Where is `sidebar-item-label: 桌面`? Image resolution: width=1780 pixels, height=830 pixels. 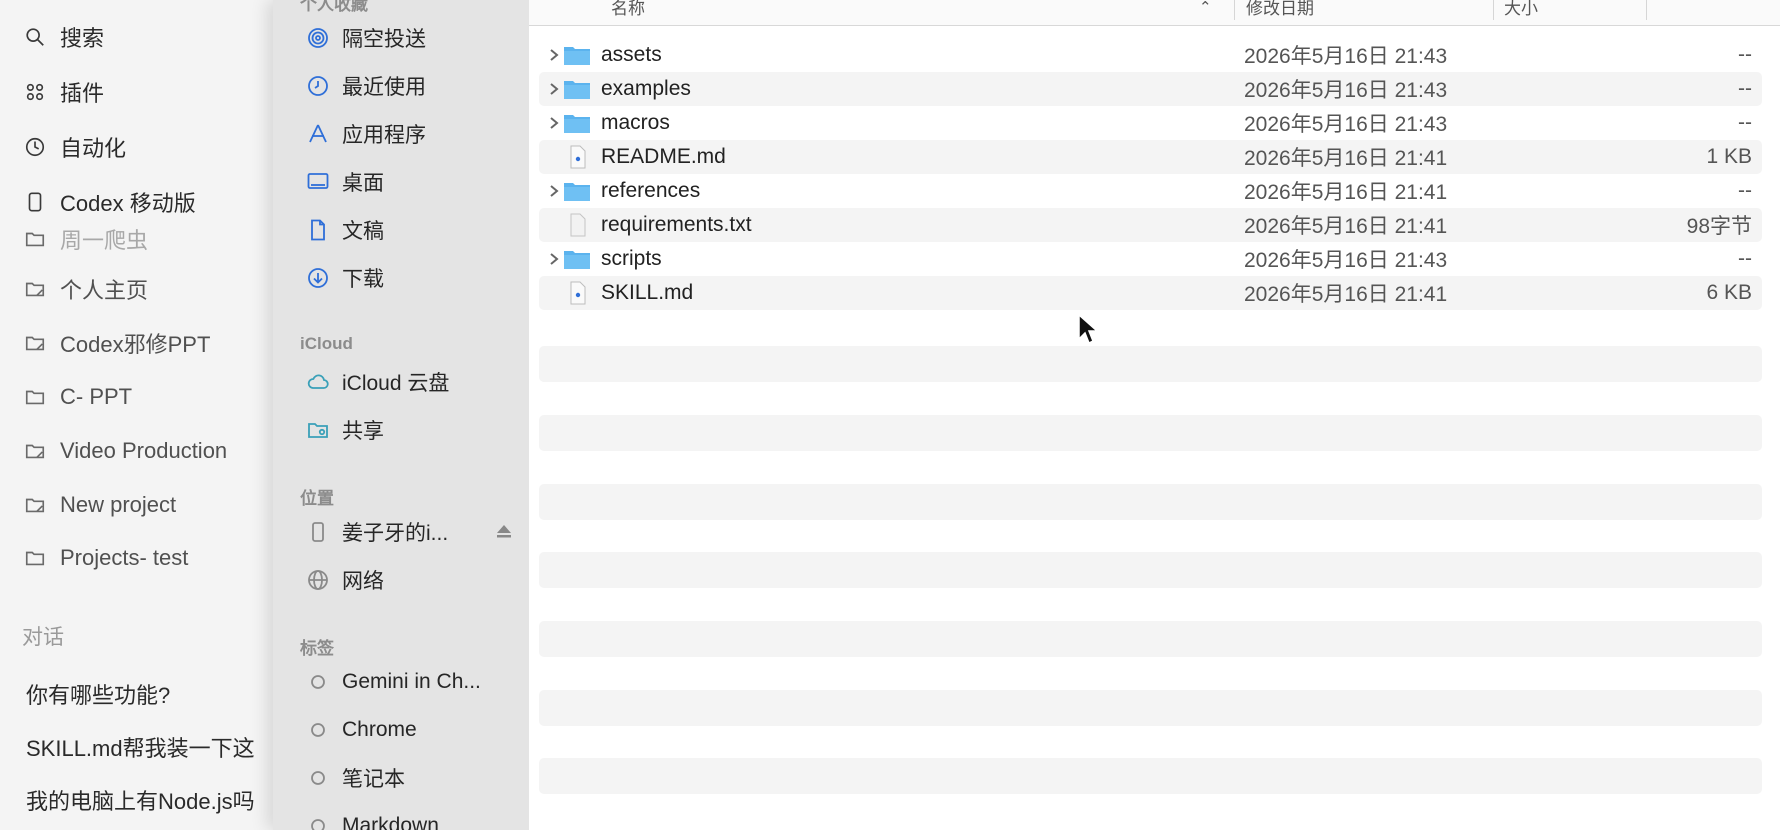 sidebar-item-label: 桌面 is located at coordinates (363, 183).